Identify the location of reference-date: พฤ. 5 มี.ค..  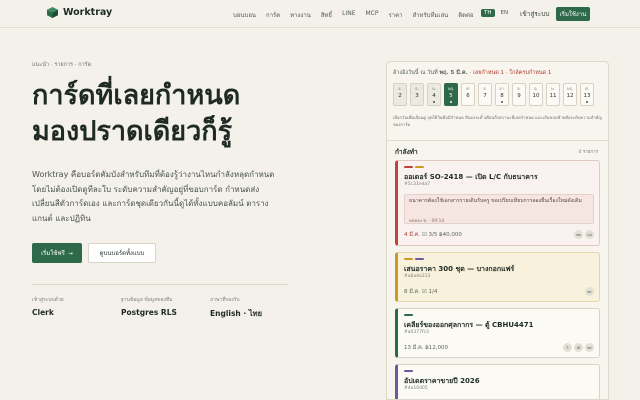
(453, 73).